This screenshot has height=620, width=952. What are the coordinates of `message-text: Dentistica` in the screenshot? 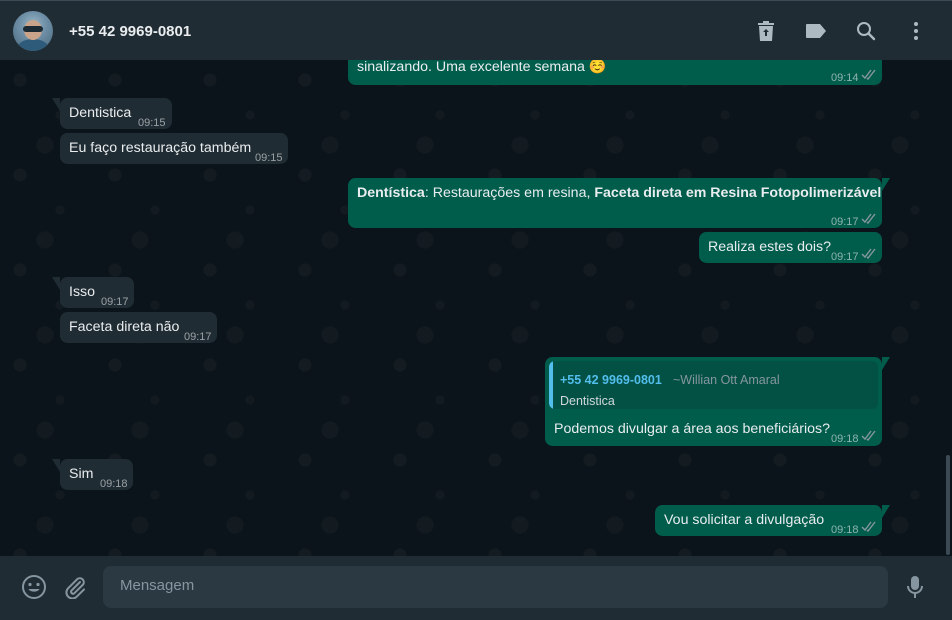 It's located at (100, 113).